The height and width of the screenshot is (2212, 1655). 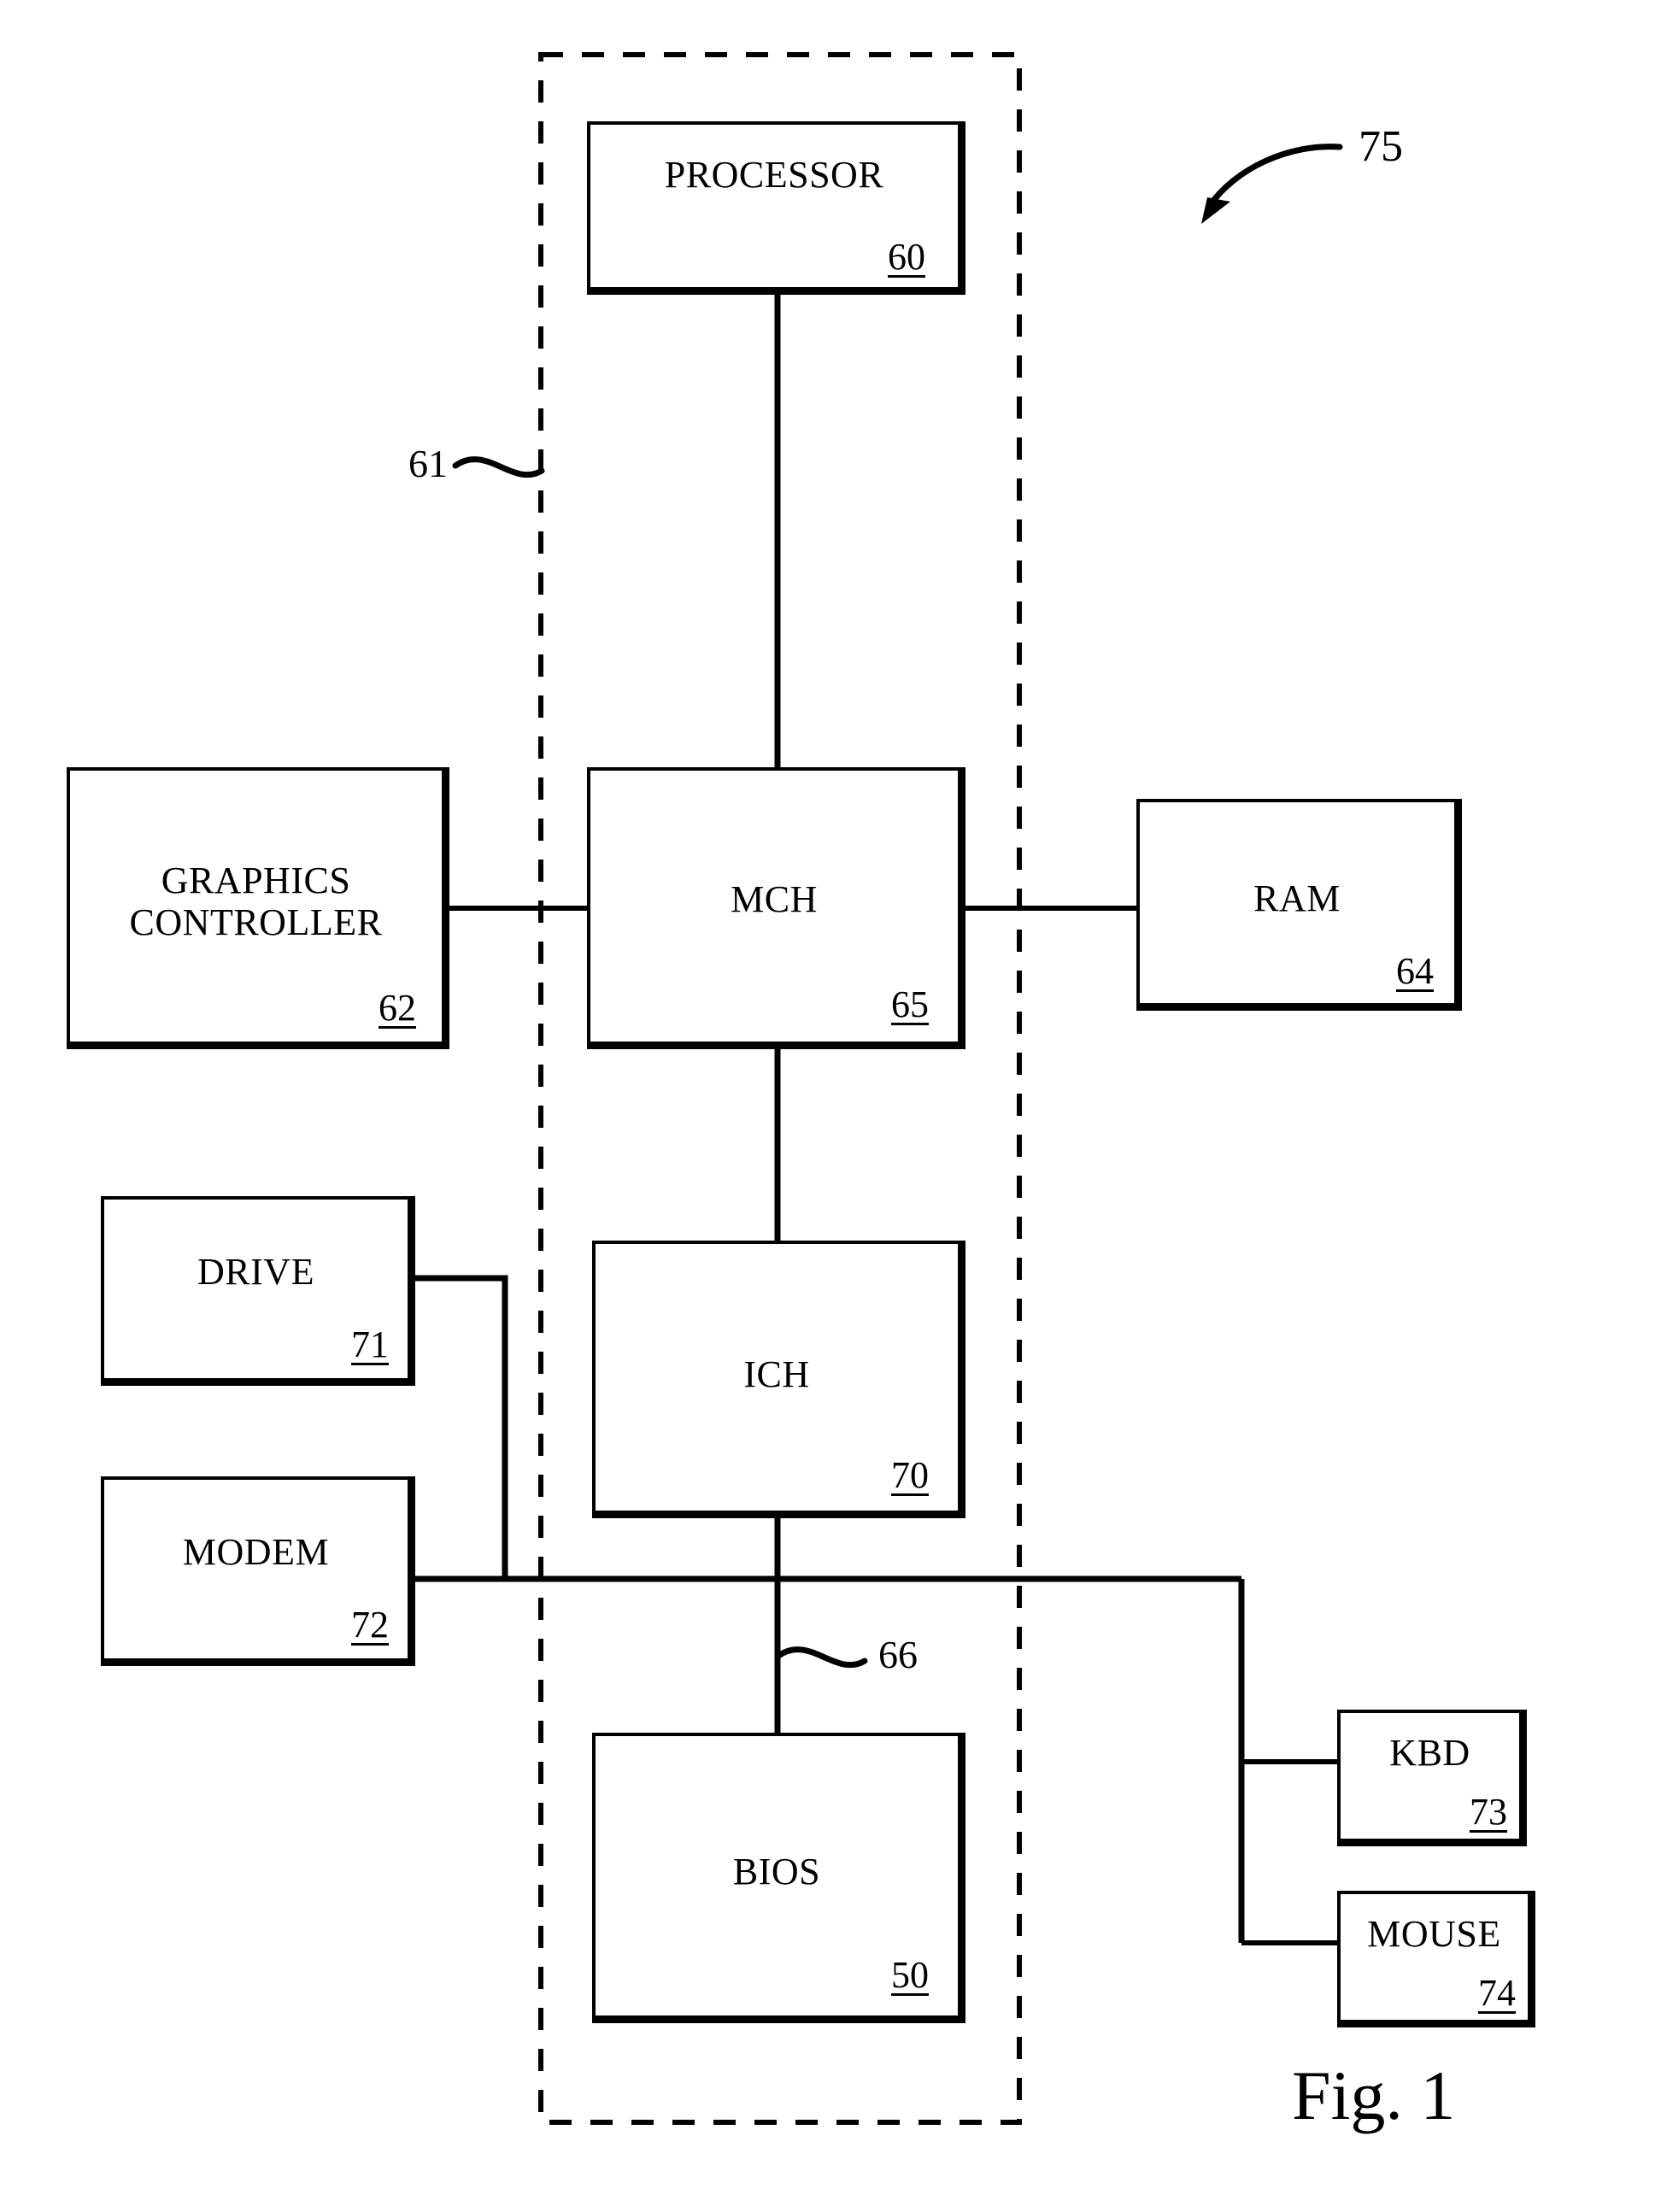 What do you see at coordinates (1374, 2095) in the screenshot?
I see `figure-caption: Fig. 1` at bounding box center [1374, 2095].